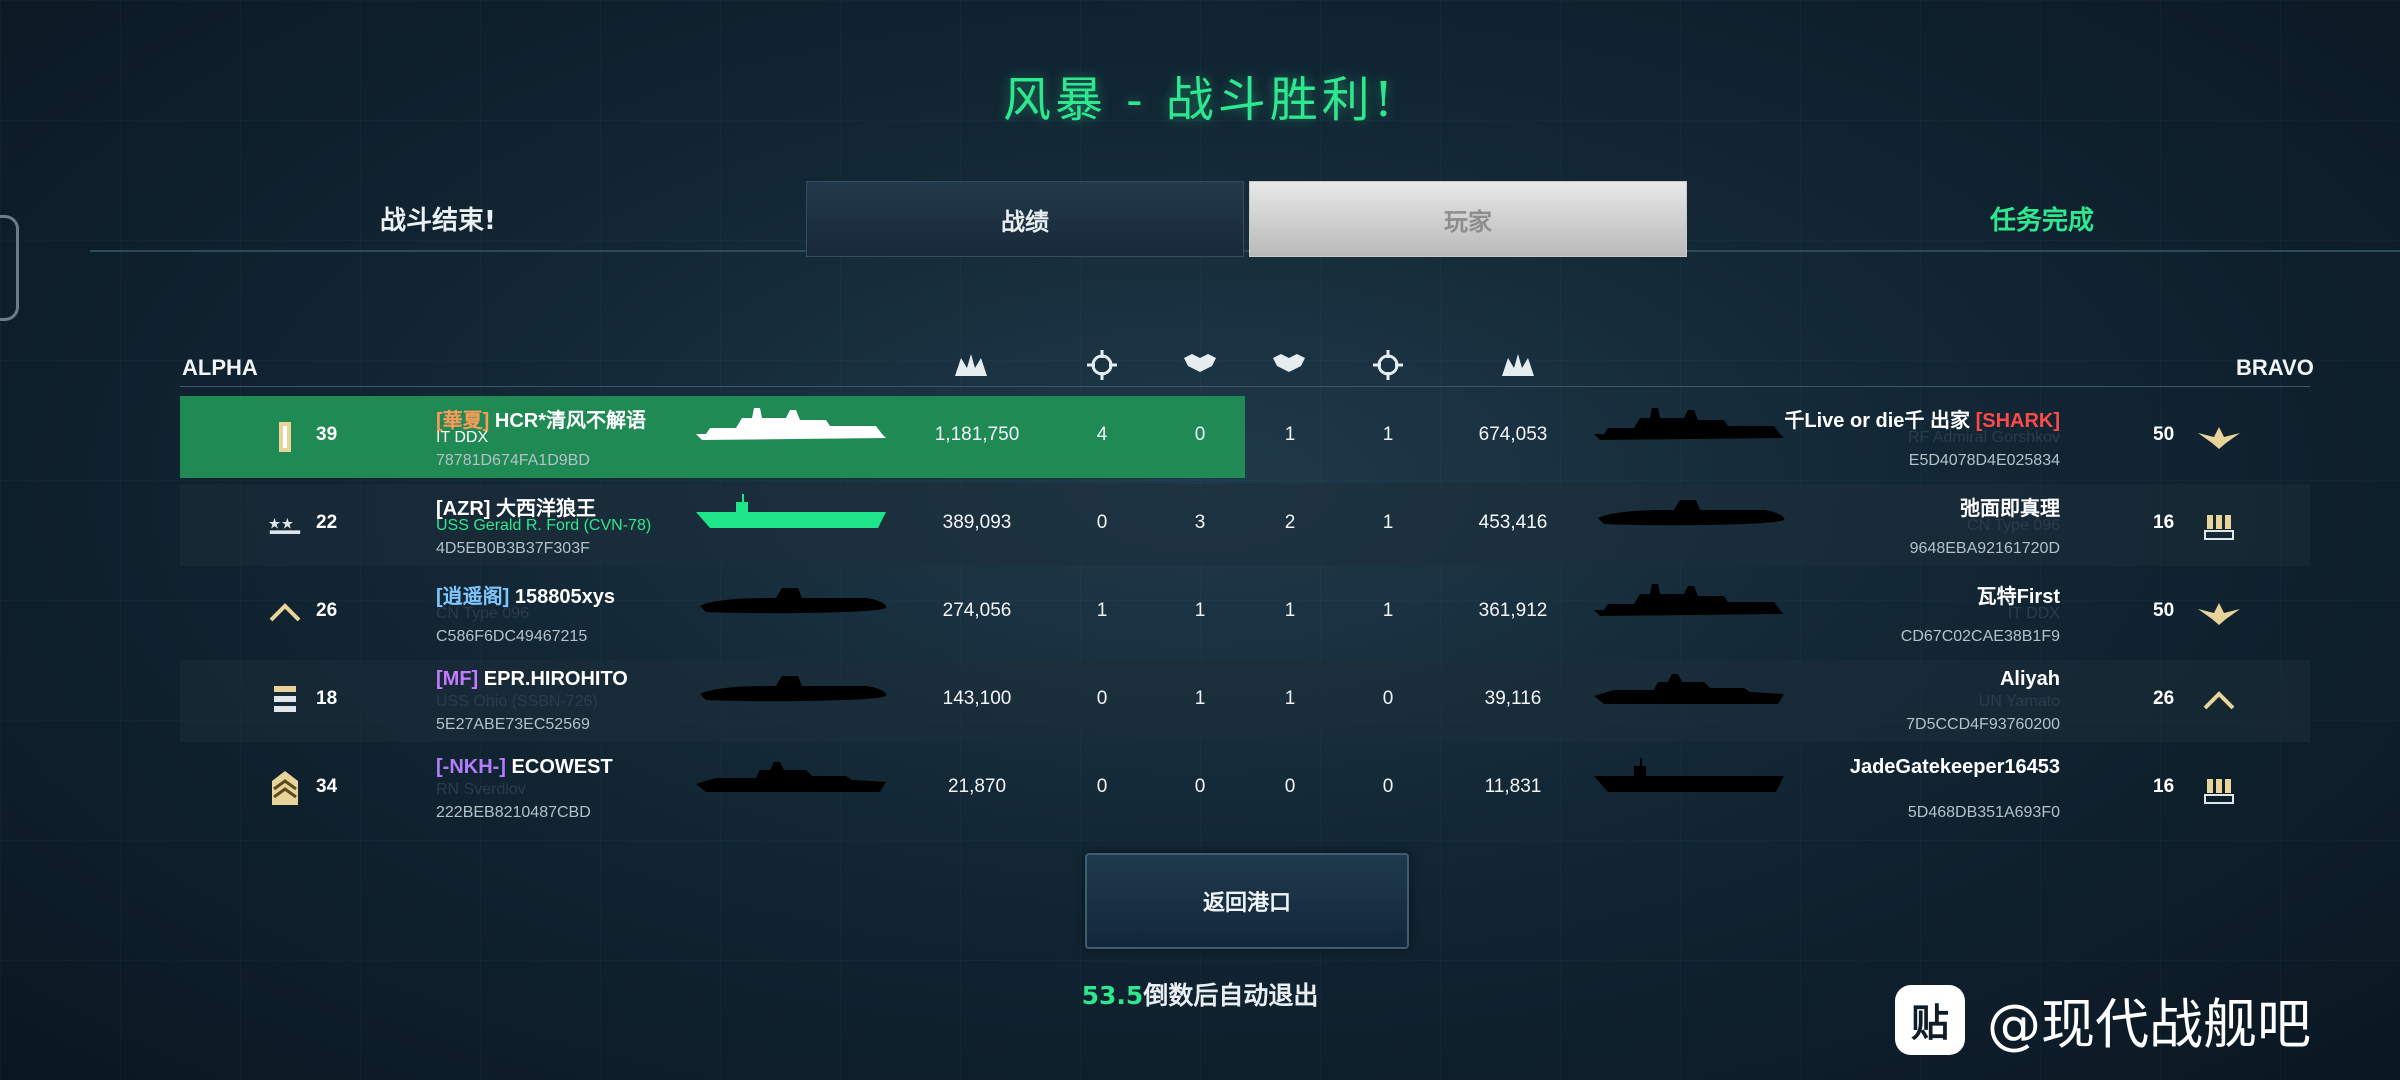 The width and height of the screenshot is (2400, 1080). Describe the element at coordinates (457, 679) in the screenshot. I see `clan-tag: [MF]` at that location.